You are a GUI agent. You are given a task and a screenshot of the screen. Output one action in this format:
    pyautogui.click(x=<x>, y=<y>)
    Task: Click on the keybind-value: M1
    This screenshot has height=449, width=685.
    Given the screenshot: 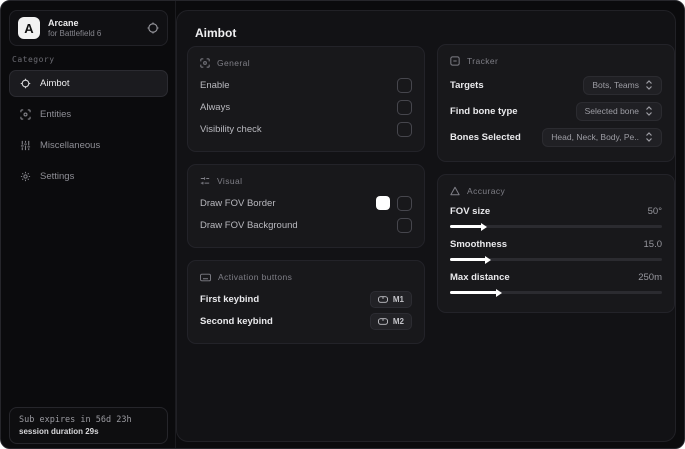 What is the action you would take?
    pyautogui.click(x=398, y=299)
    